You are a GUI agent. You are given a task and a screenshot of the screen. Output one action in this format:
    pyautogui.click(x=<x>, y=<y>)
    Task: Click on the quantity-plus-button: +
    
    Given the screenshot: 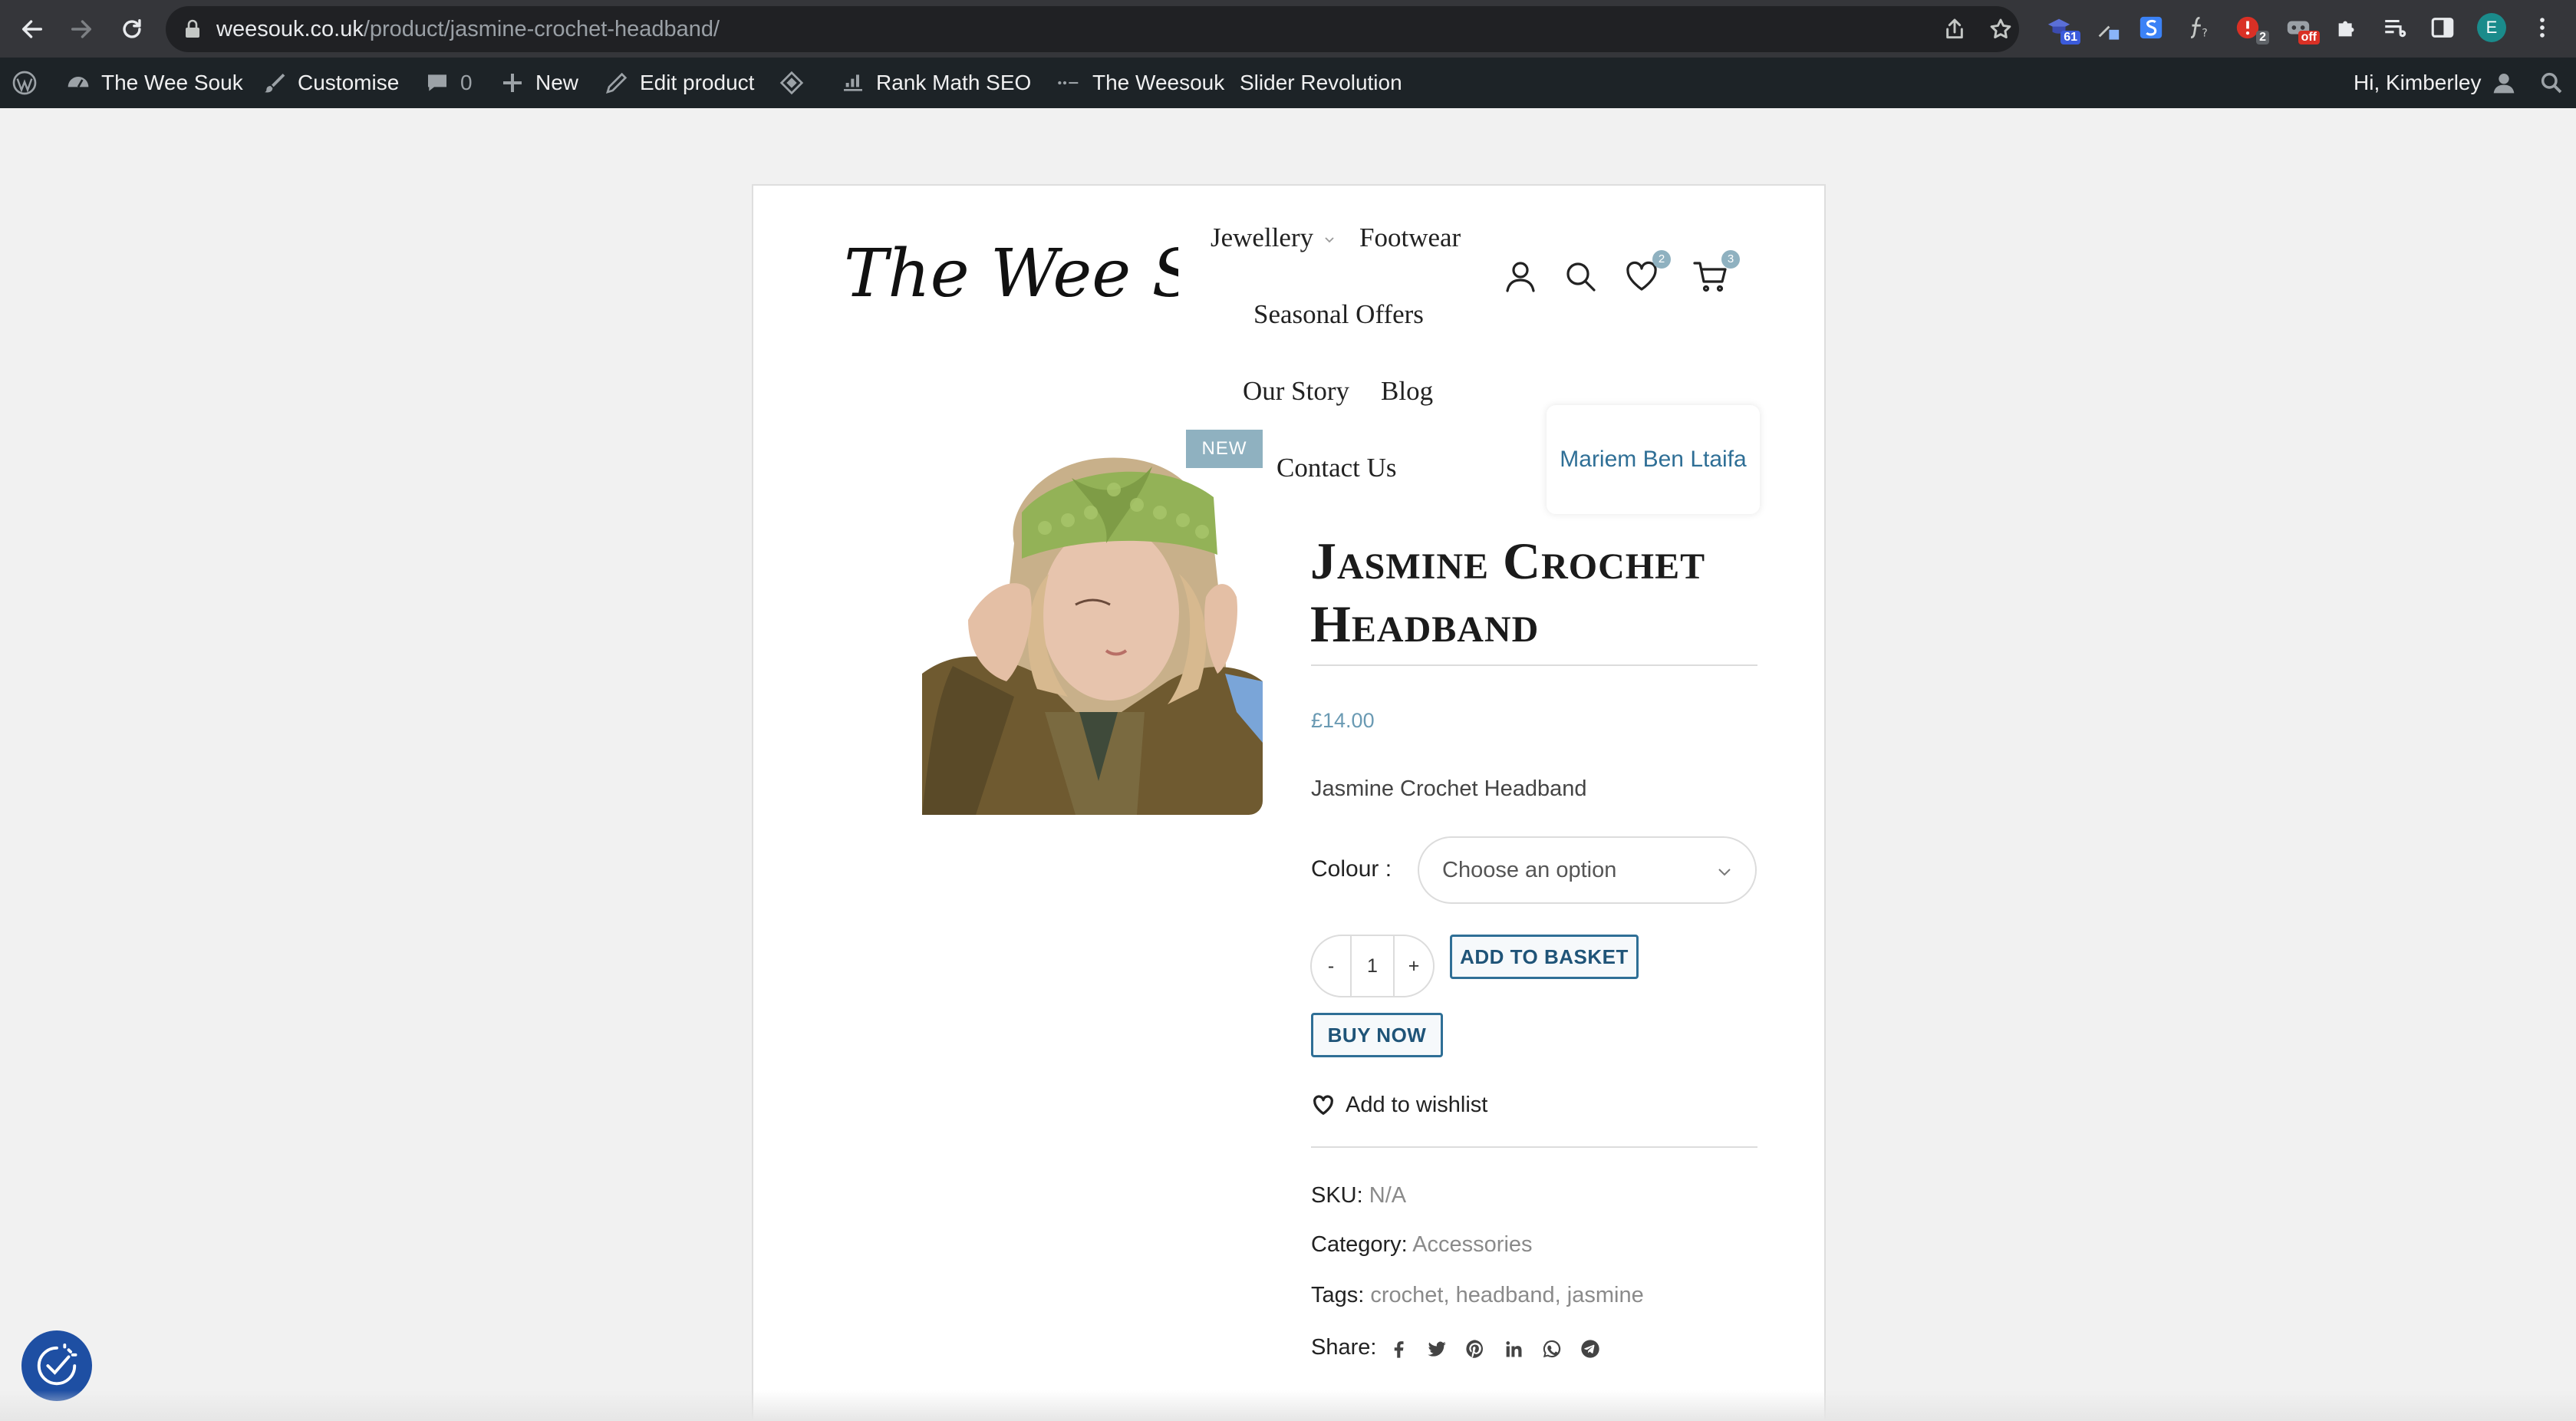 What is the action you would take?
    pyautogui.click(x=1414, y=966)
    